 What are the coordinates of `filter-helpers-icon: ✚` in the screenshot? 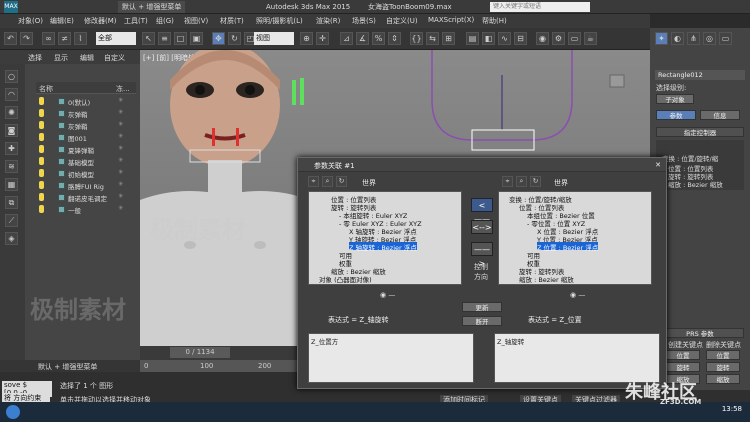 It's located at (11, 148).